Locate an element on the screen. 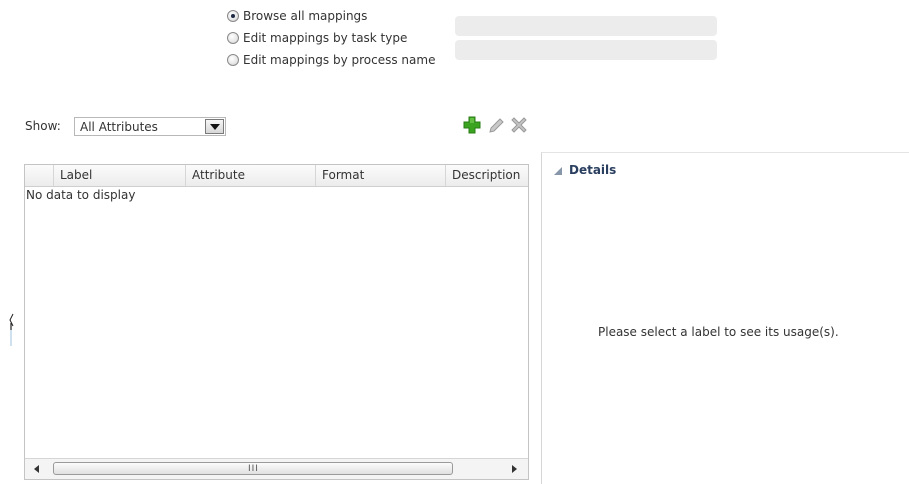  column-header-text: Description is located at coordinates (486, 175).